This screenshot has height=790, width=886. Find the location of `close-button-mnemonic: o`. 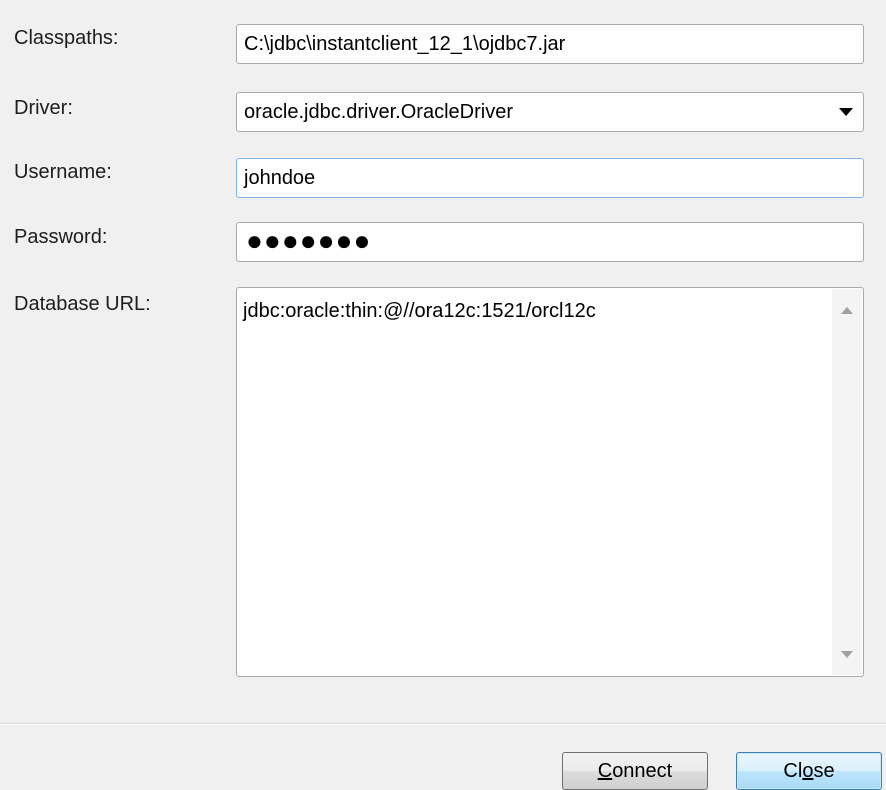

close-button-mnemonic: o is located at coordinates (808, 770).